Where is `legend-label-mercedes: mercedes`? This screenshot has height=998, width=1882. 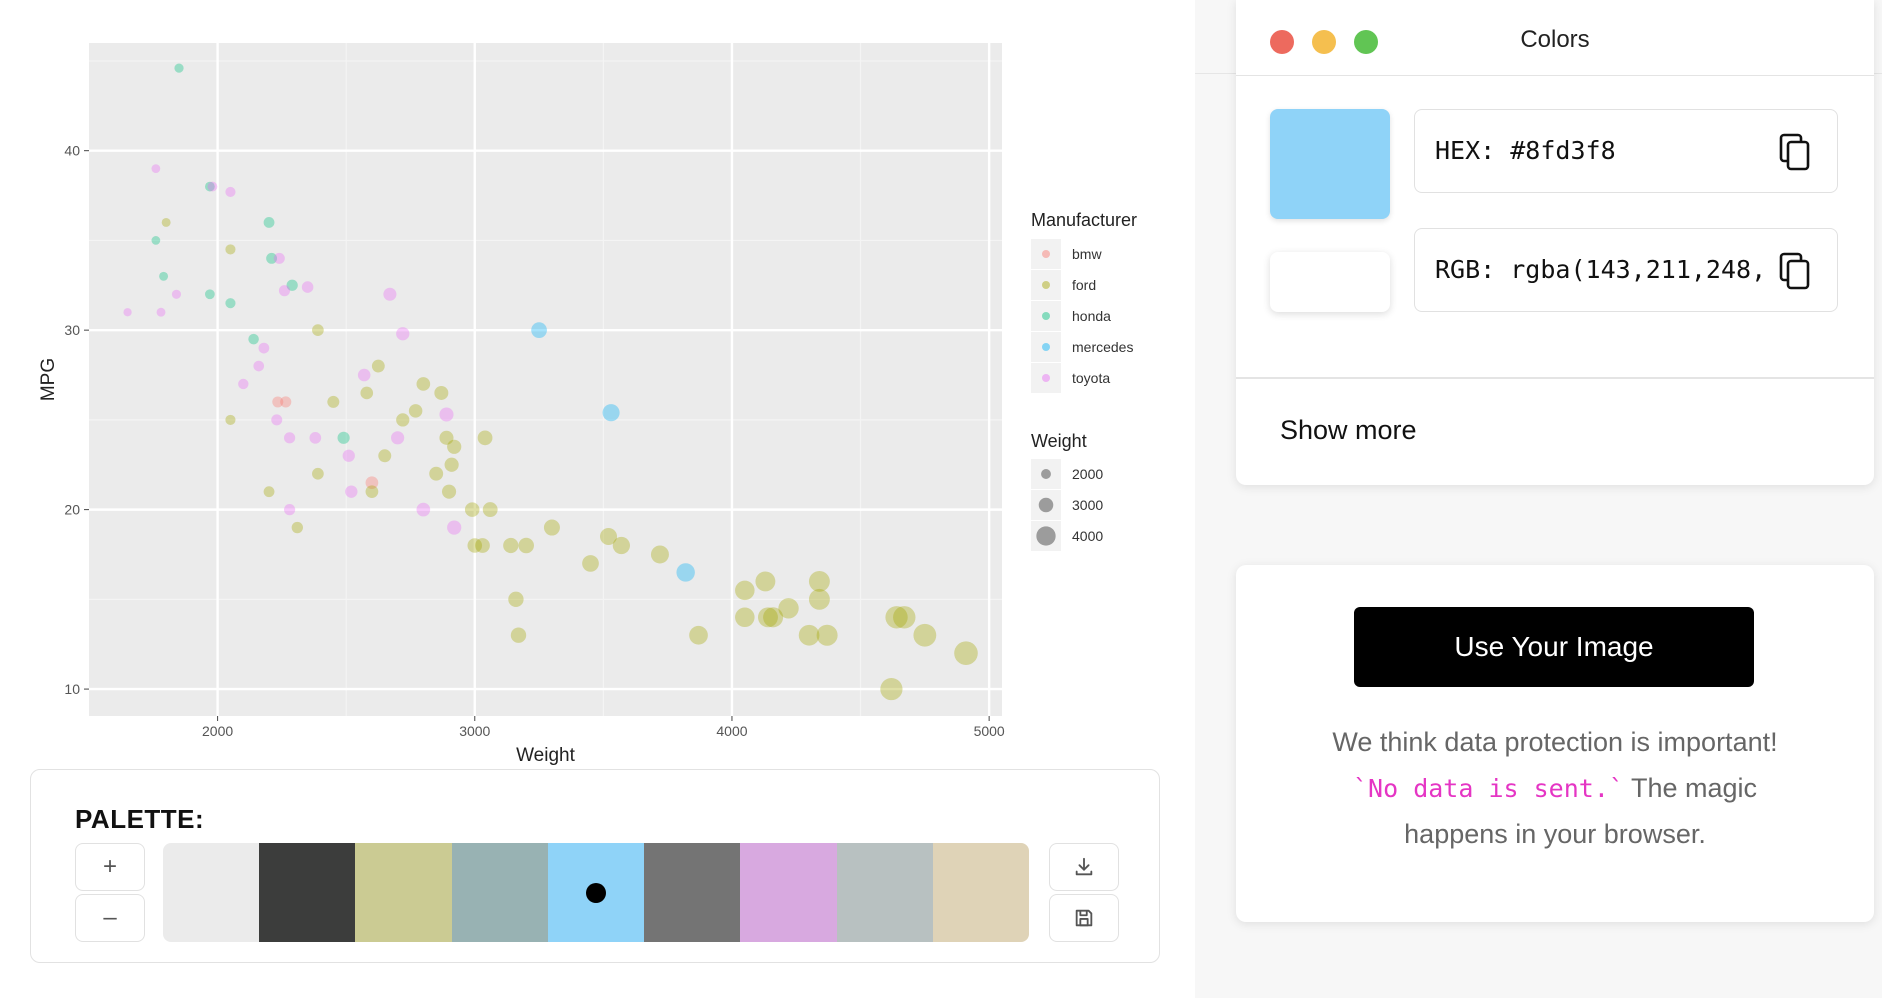 legend-label-mercedes: mercedes is located at coordinates (1102, 347).